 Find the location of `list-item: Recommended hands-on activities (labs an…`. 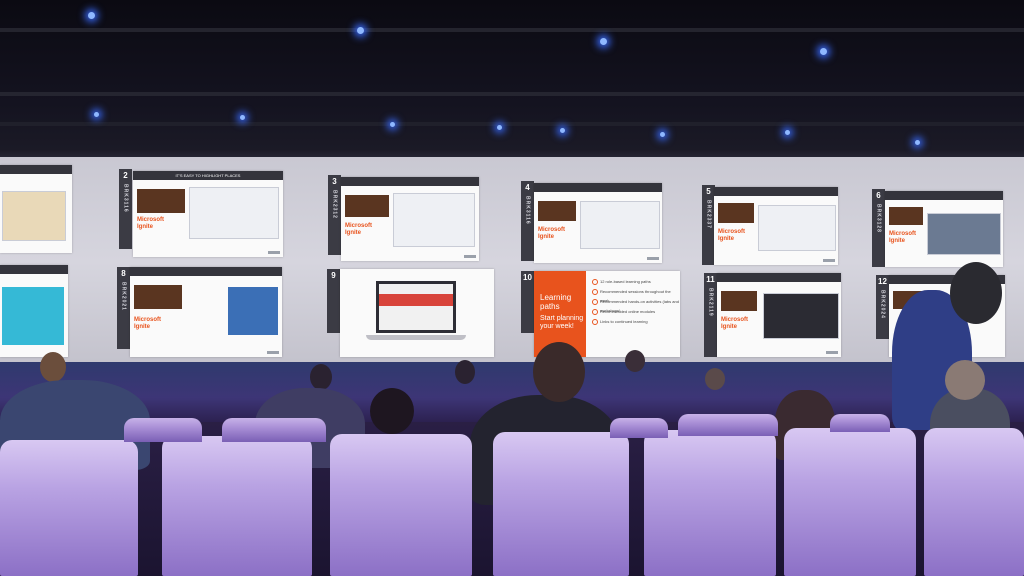

list-item: Recommended hands-on activities (labs an… is located at coordinates (636, 305).